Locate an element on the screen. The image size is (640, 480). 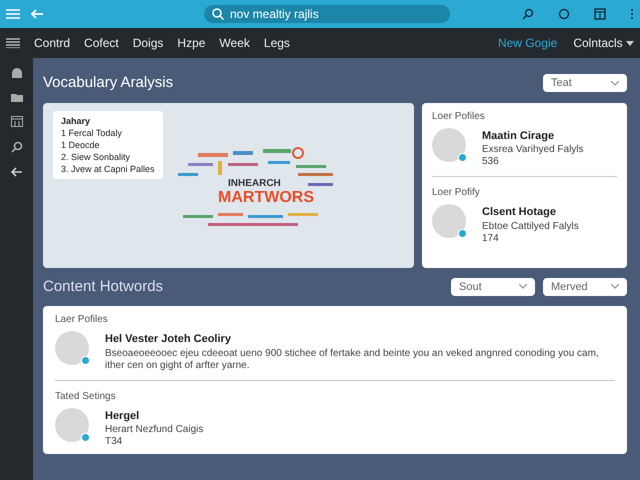
nav-tab: Hzpe is located at coordinates (191, 43).